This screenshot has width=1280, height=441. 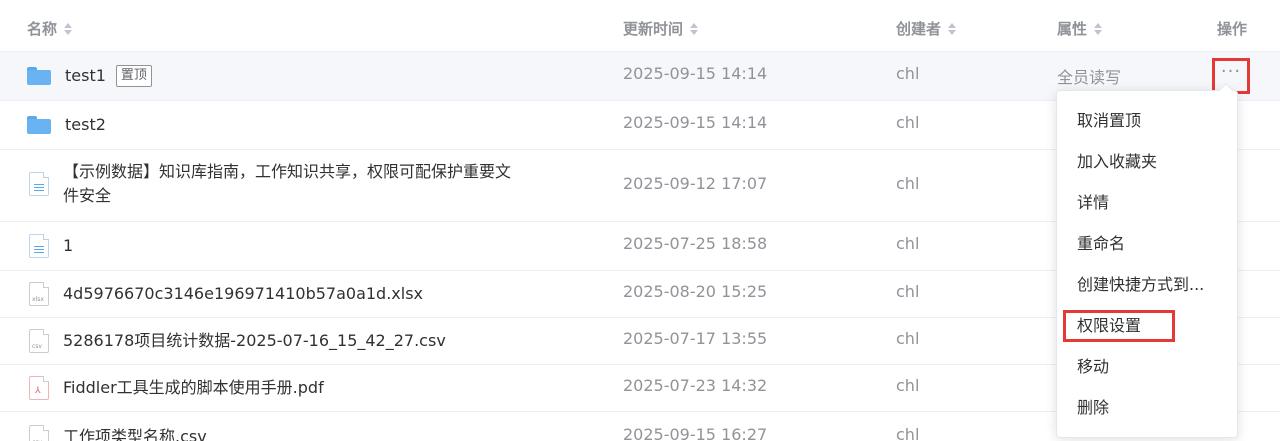 I want to click on updated-time: 2025-09-15 16:27, so click(x=695, y=433).